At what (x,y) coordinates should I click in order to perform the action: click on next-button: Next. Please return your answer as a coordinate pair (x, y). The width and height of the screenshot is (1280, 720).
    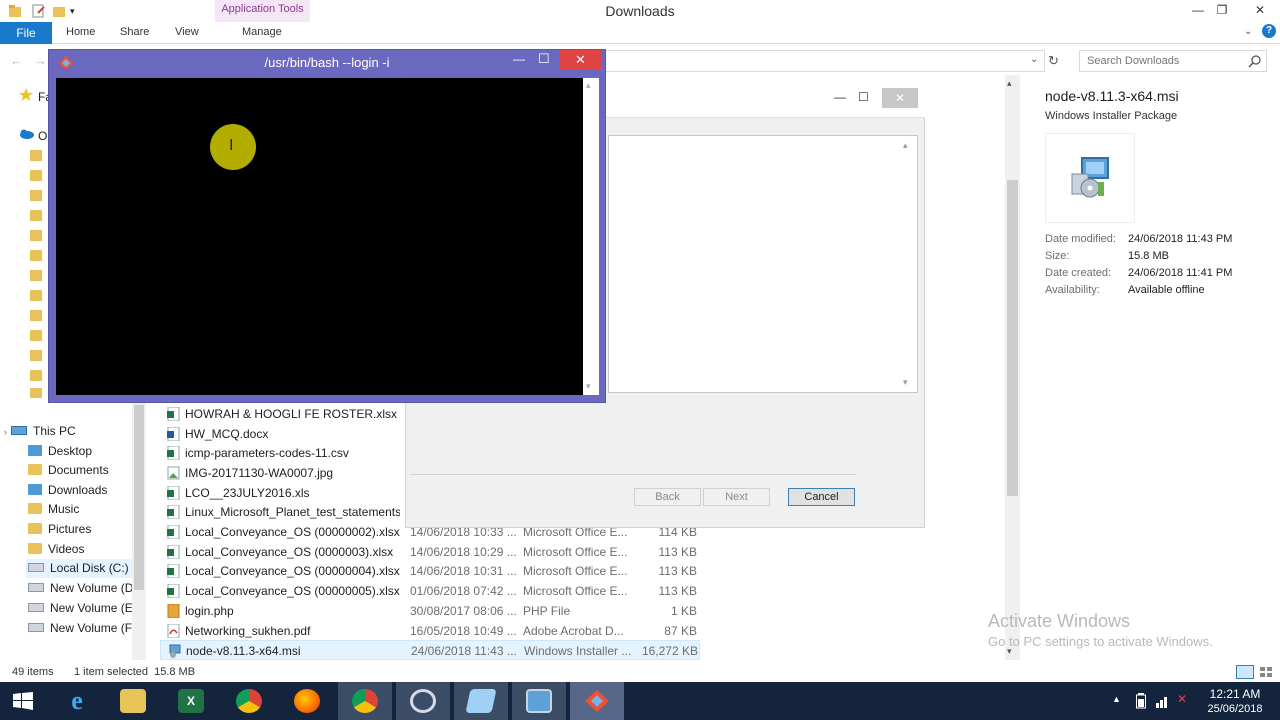
    Looking at the image, I should click on (736, 497).